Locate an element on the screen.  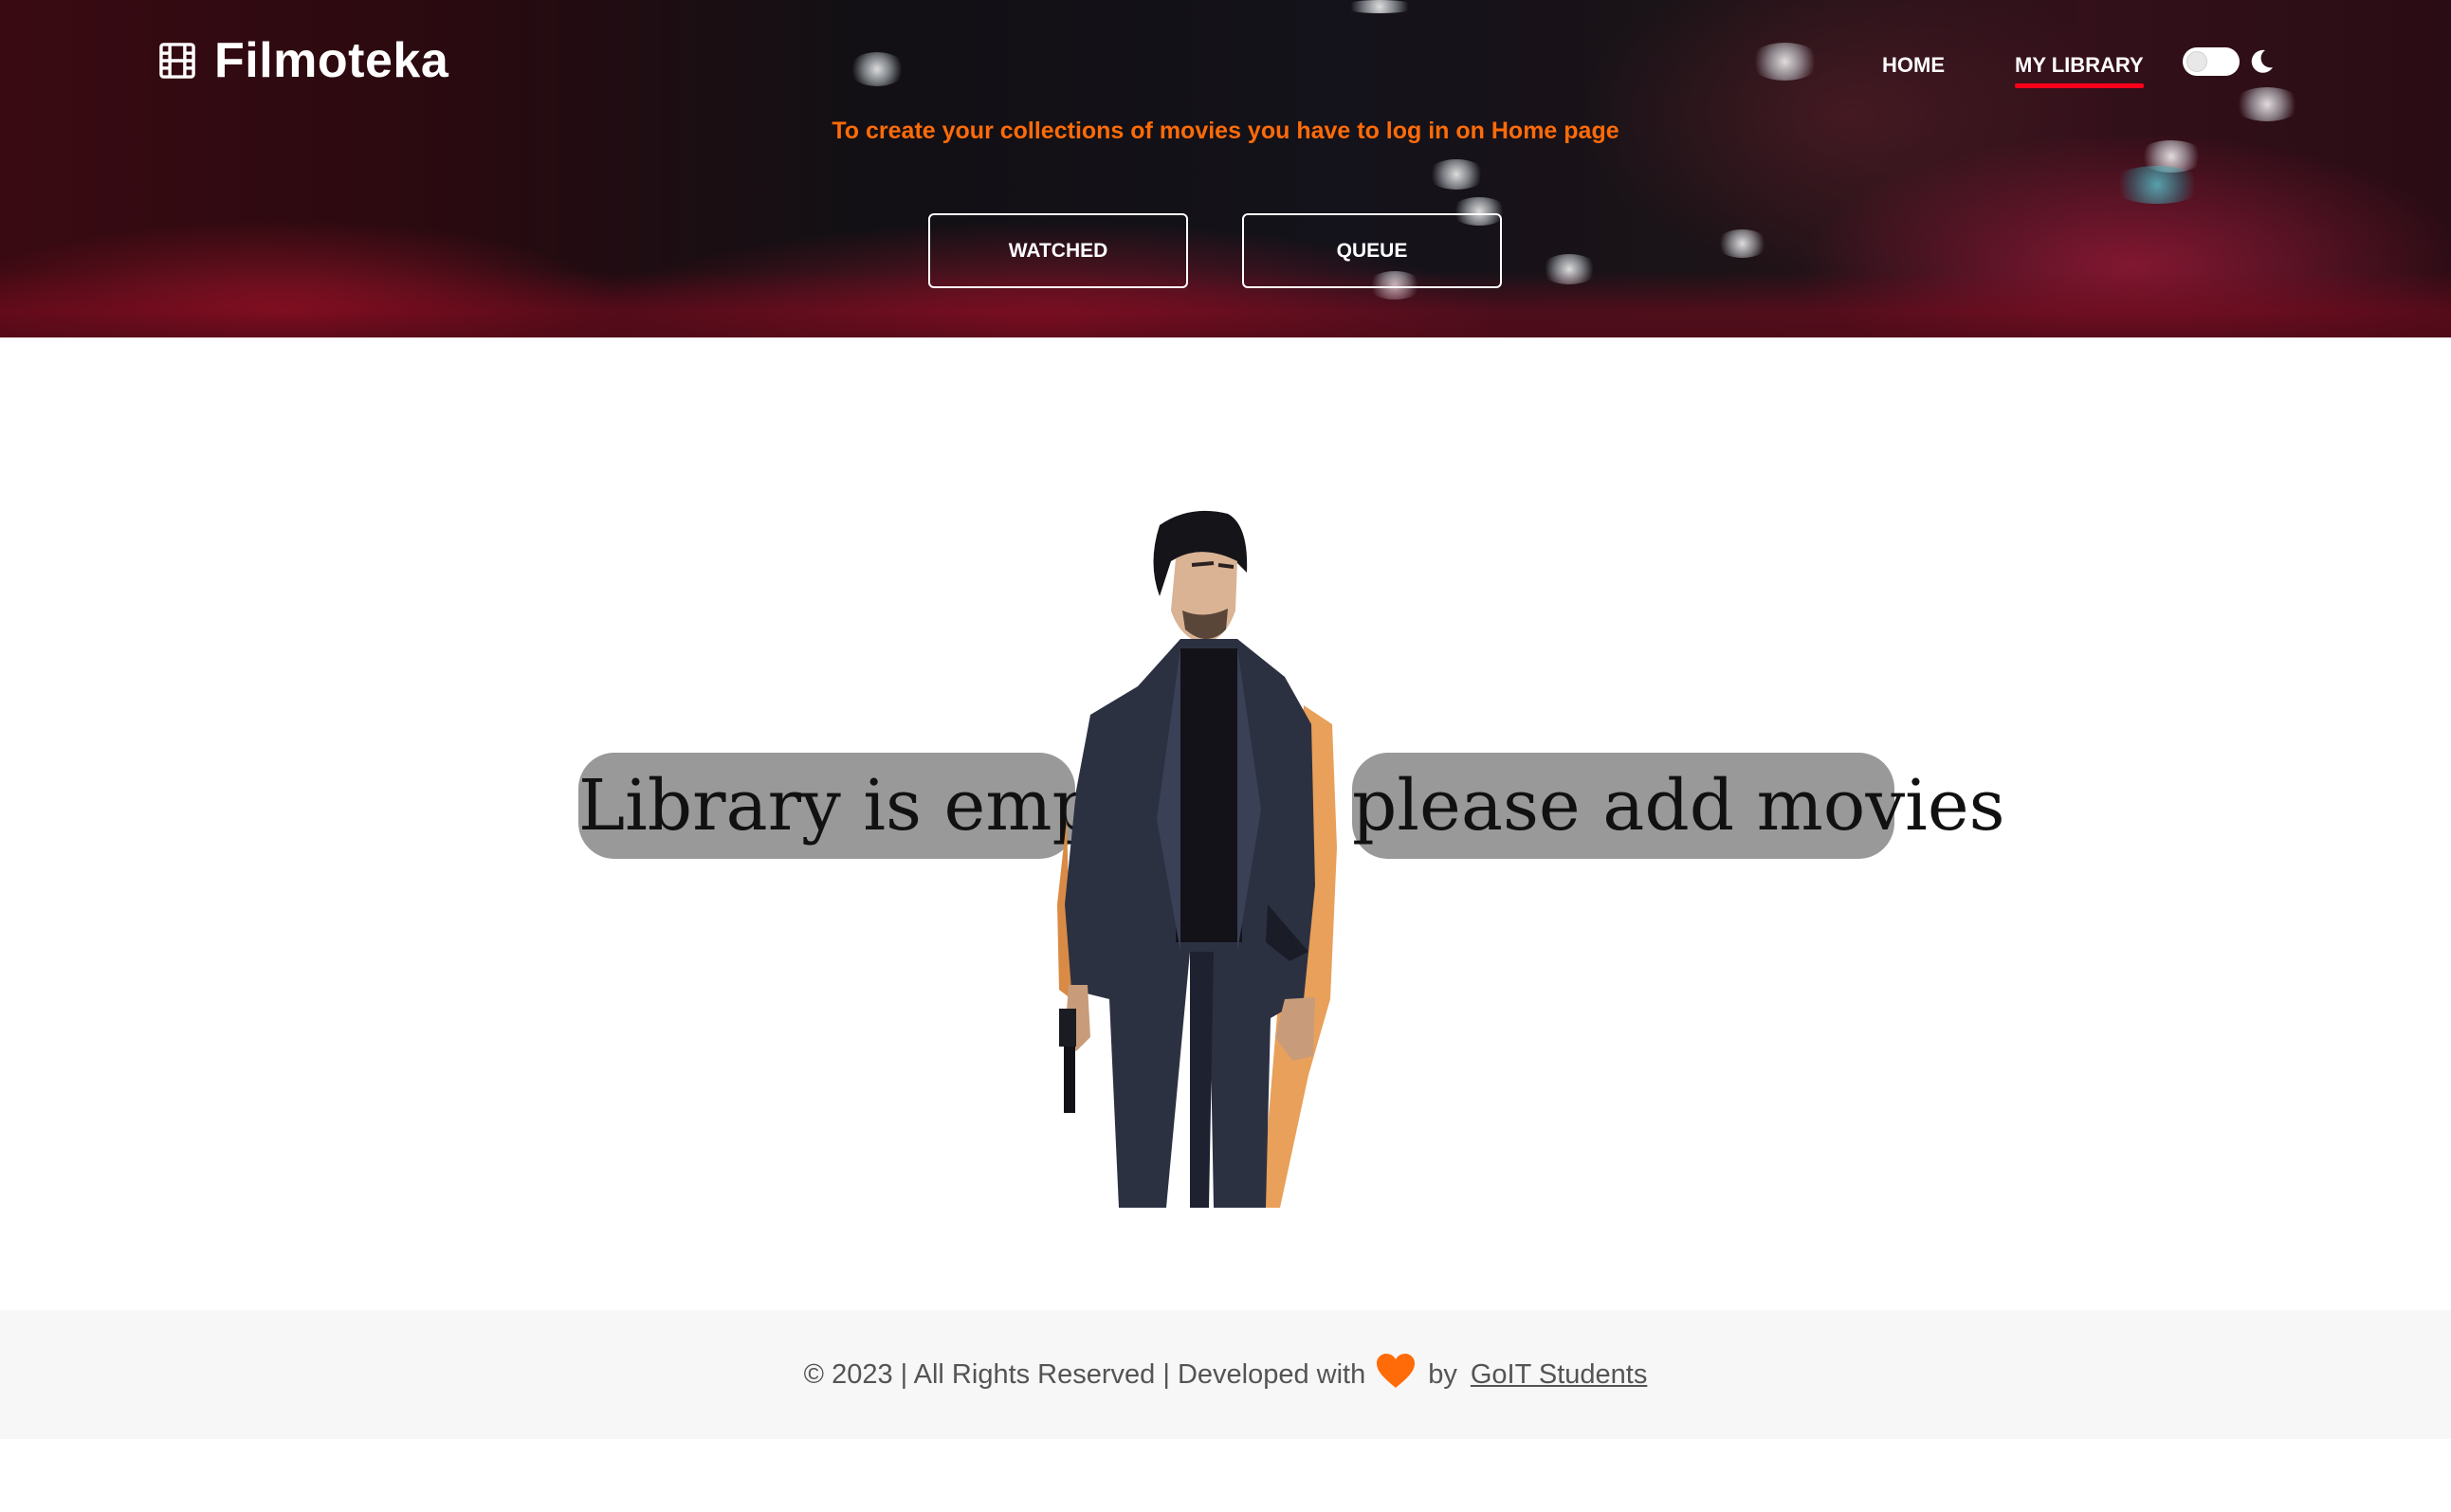
theme-toggle is located at coordinates (2211, 61).